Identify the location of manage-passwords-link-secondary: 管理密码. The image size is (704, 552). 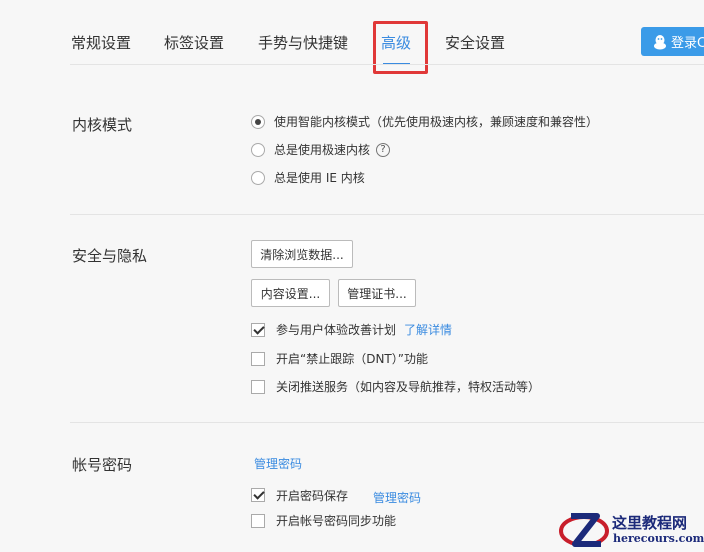
(397, 497).